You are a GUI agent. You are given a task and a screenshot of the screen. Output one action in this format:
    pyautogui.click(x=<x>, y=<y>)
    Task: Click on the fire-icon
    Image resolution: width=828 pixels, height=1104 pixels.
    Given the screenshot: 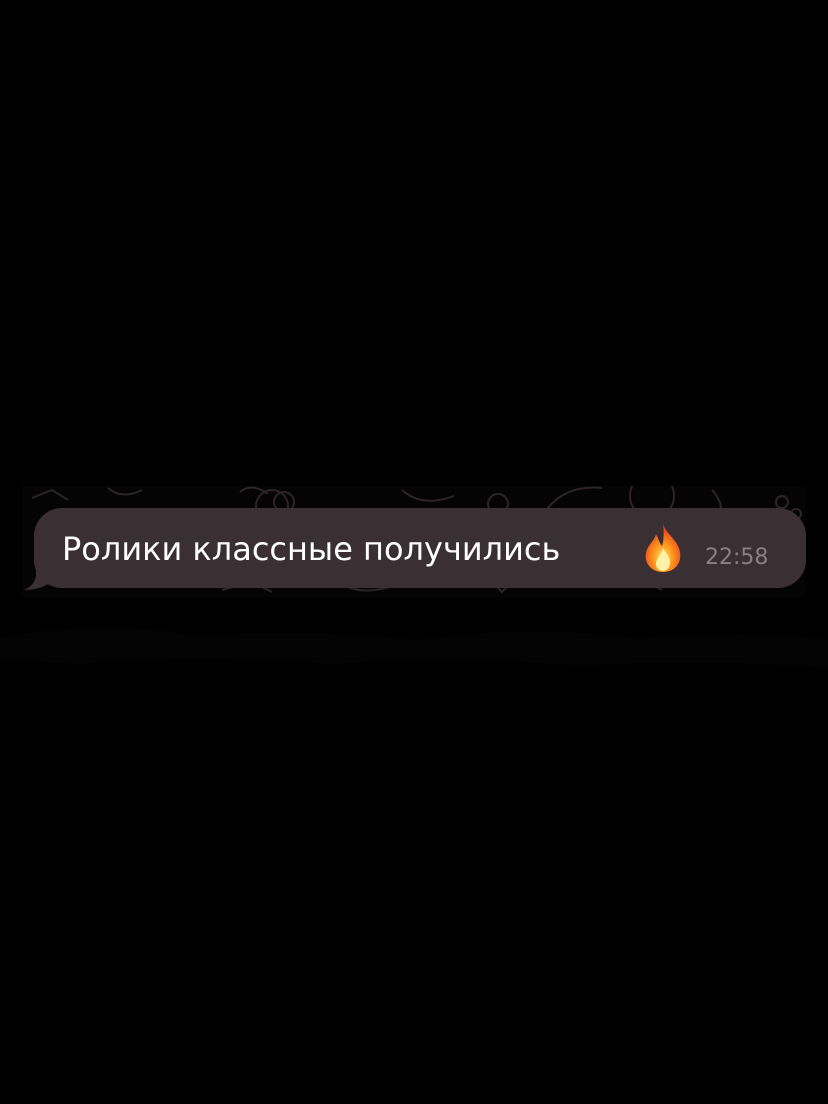 What is the action you would take?
    pyautogui.click(x=663, y=548)
    